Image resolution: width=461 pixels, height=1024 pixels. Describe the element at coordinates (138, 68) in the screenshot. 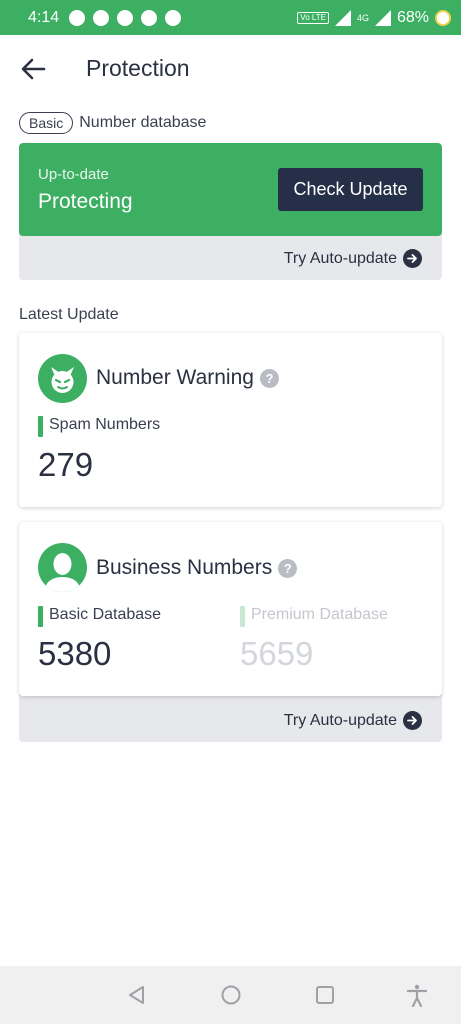

I see `page-title: Protection` at that location.